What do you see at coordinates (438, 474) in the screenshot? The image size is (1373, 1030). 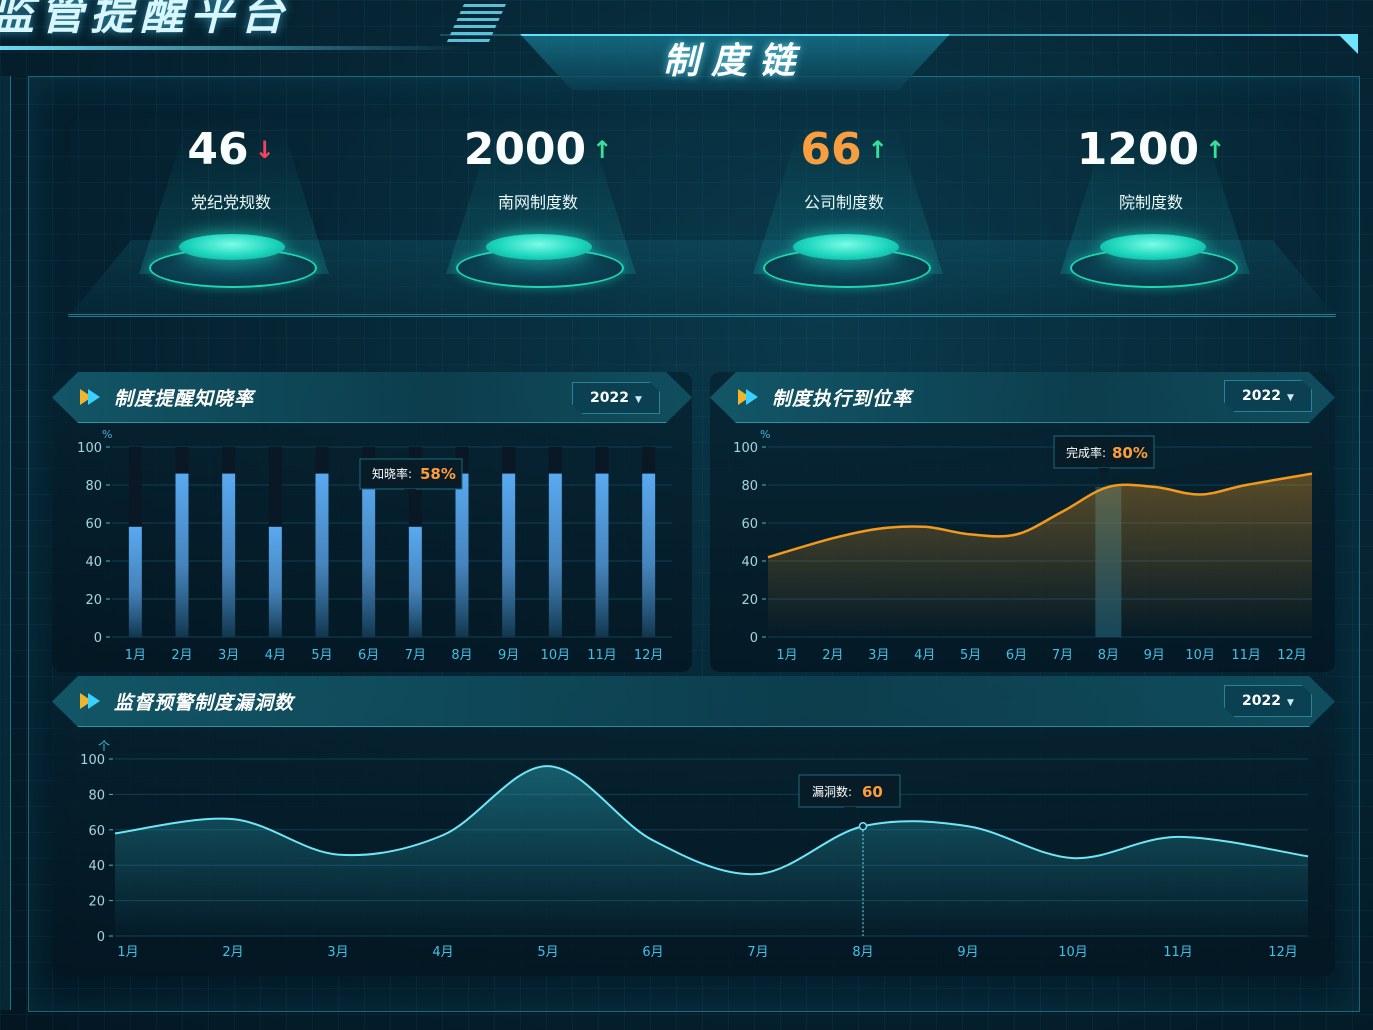 I see `tooltip-value: 58%` at bounding box center [438, 474].